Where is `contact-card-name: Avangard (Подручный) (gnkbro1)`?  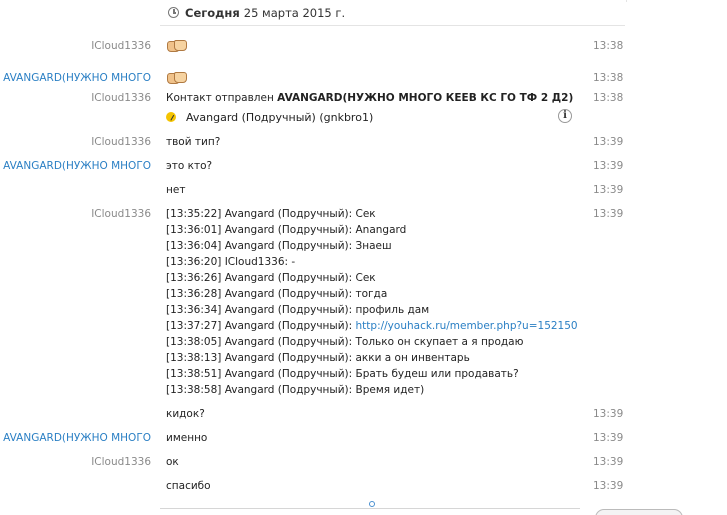 contact-card-name: Avangard (Подручный) (gnkbro1) is located at coordinates (280, 117).